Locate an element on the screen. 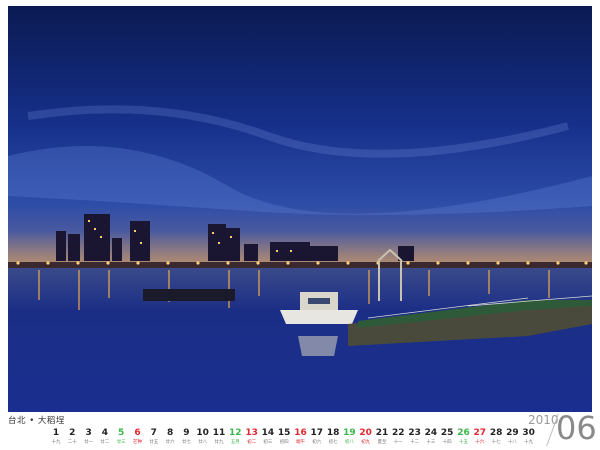  day-number: 23 is located at coordinates (414, 433).